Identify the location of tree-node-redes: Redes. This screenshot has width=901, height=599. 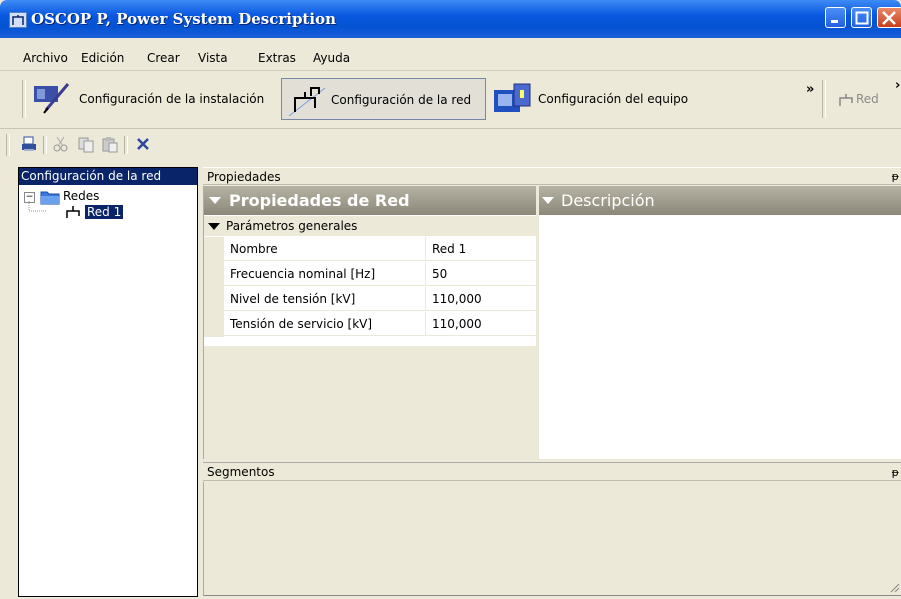
(81, 196).